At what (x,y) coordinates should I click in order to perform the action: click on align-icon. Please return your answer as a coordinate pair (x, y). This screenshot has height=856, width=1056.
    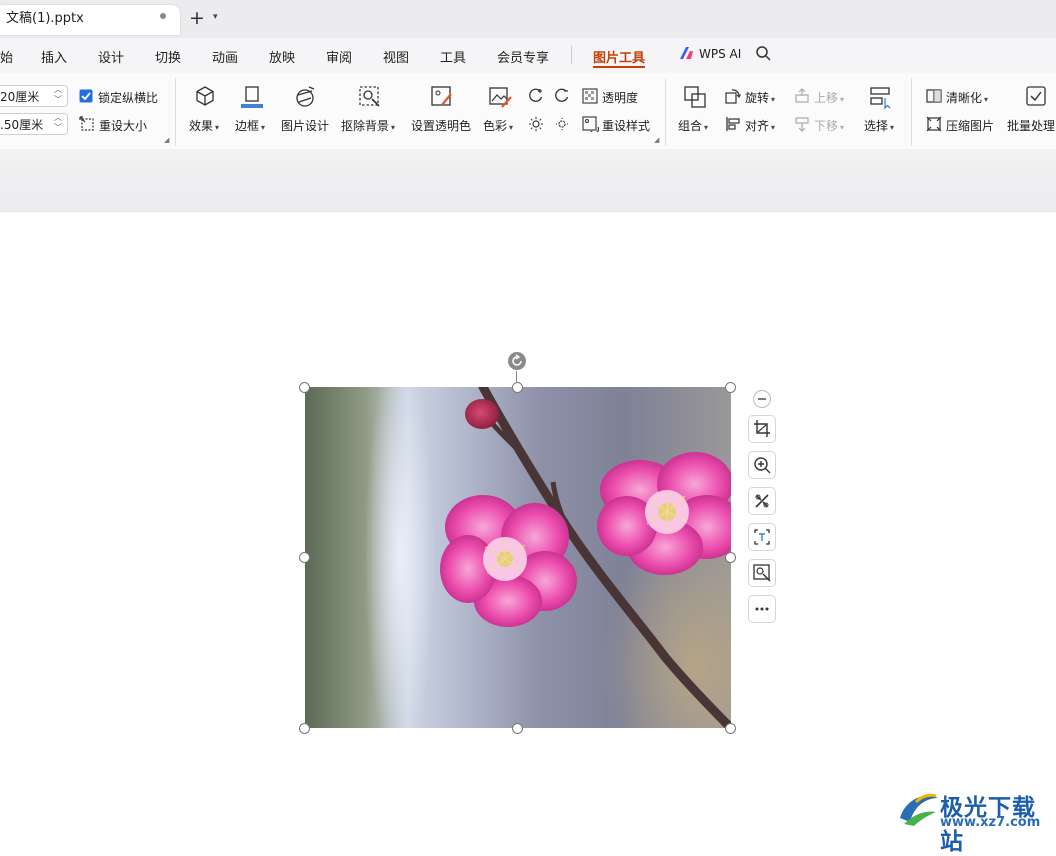
    Looking at the image, I should click on (733, 124).